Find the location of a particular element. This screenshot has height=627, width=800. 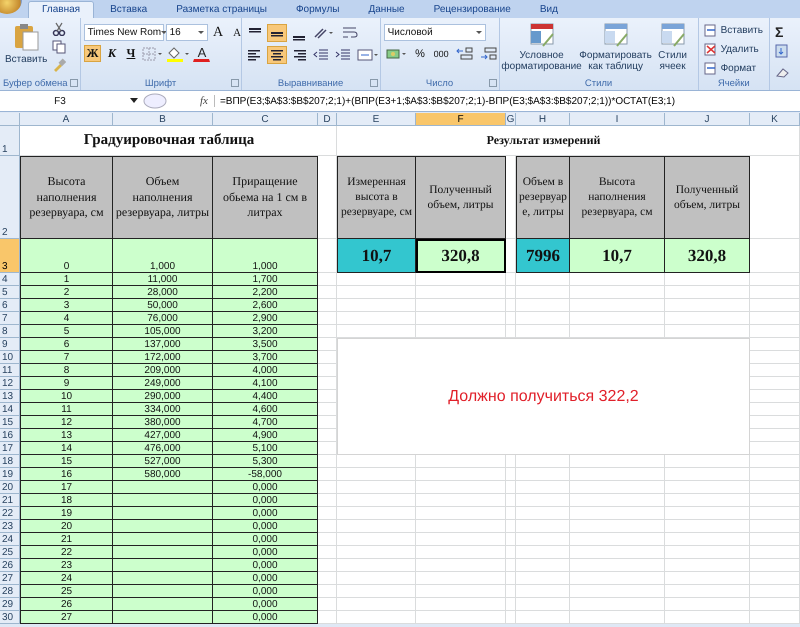

bold-button: Ж is located at coordinates (93, 53).